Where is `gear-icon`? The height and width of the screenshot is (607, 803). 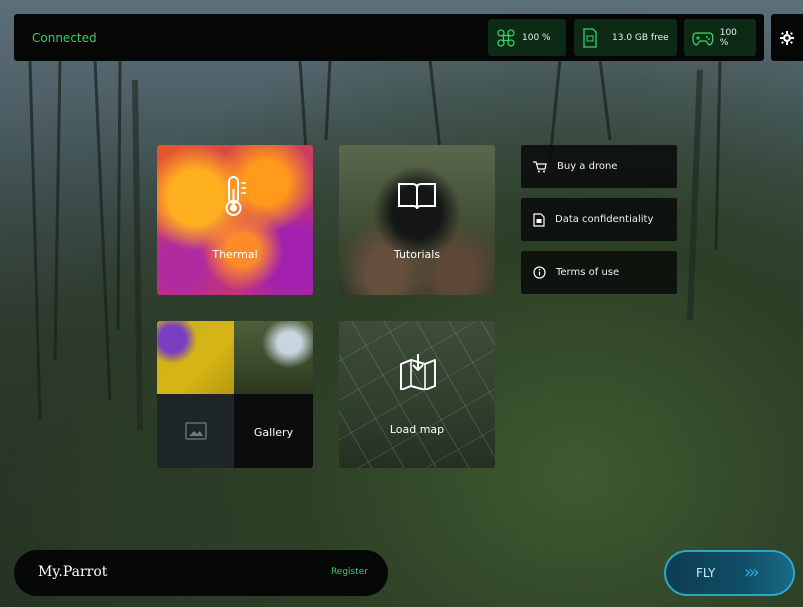
gear-icon is located at coordinates (787, 37).